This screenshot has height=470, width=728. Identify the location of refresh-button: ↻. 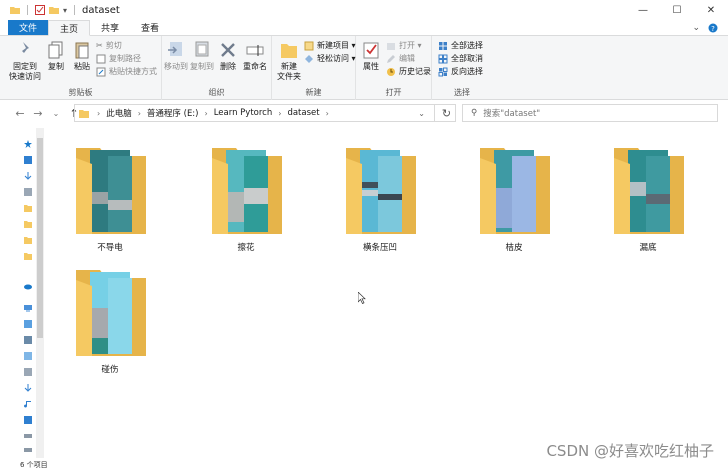
(446, 113).